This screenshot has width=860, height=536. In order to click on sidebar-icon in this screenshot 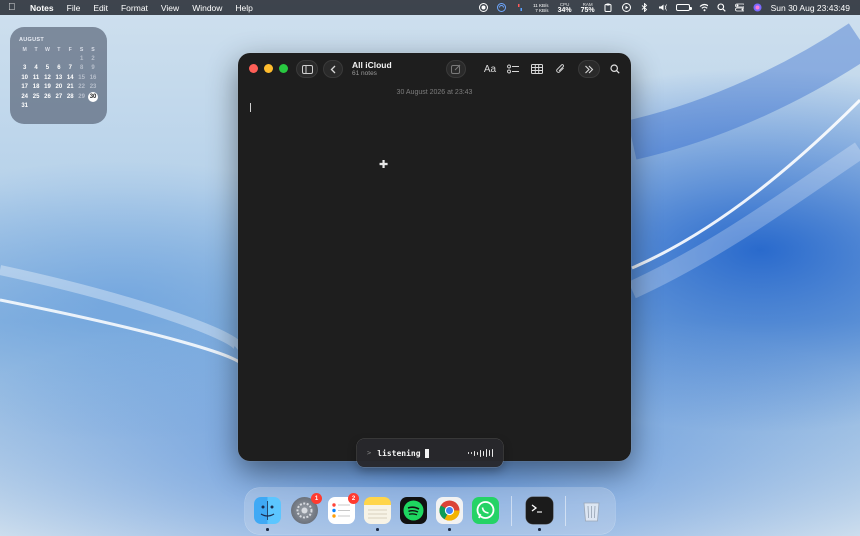, I will do `click(307, 69)`.